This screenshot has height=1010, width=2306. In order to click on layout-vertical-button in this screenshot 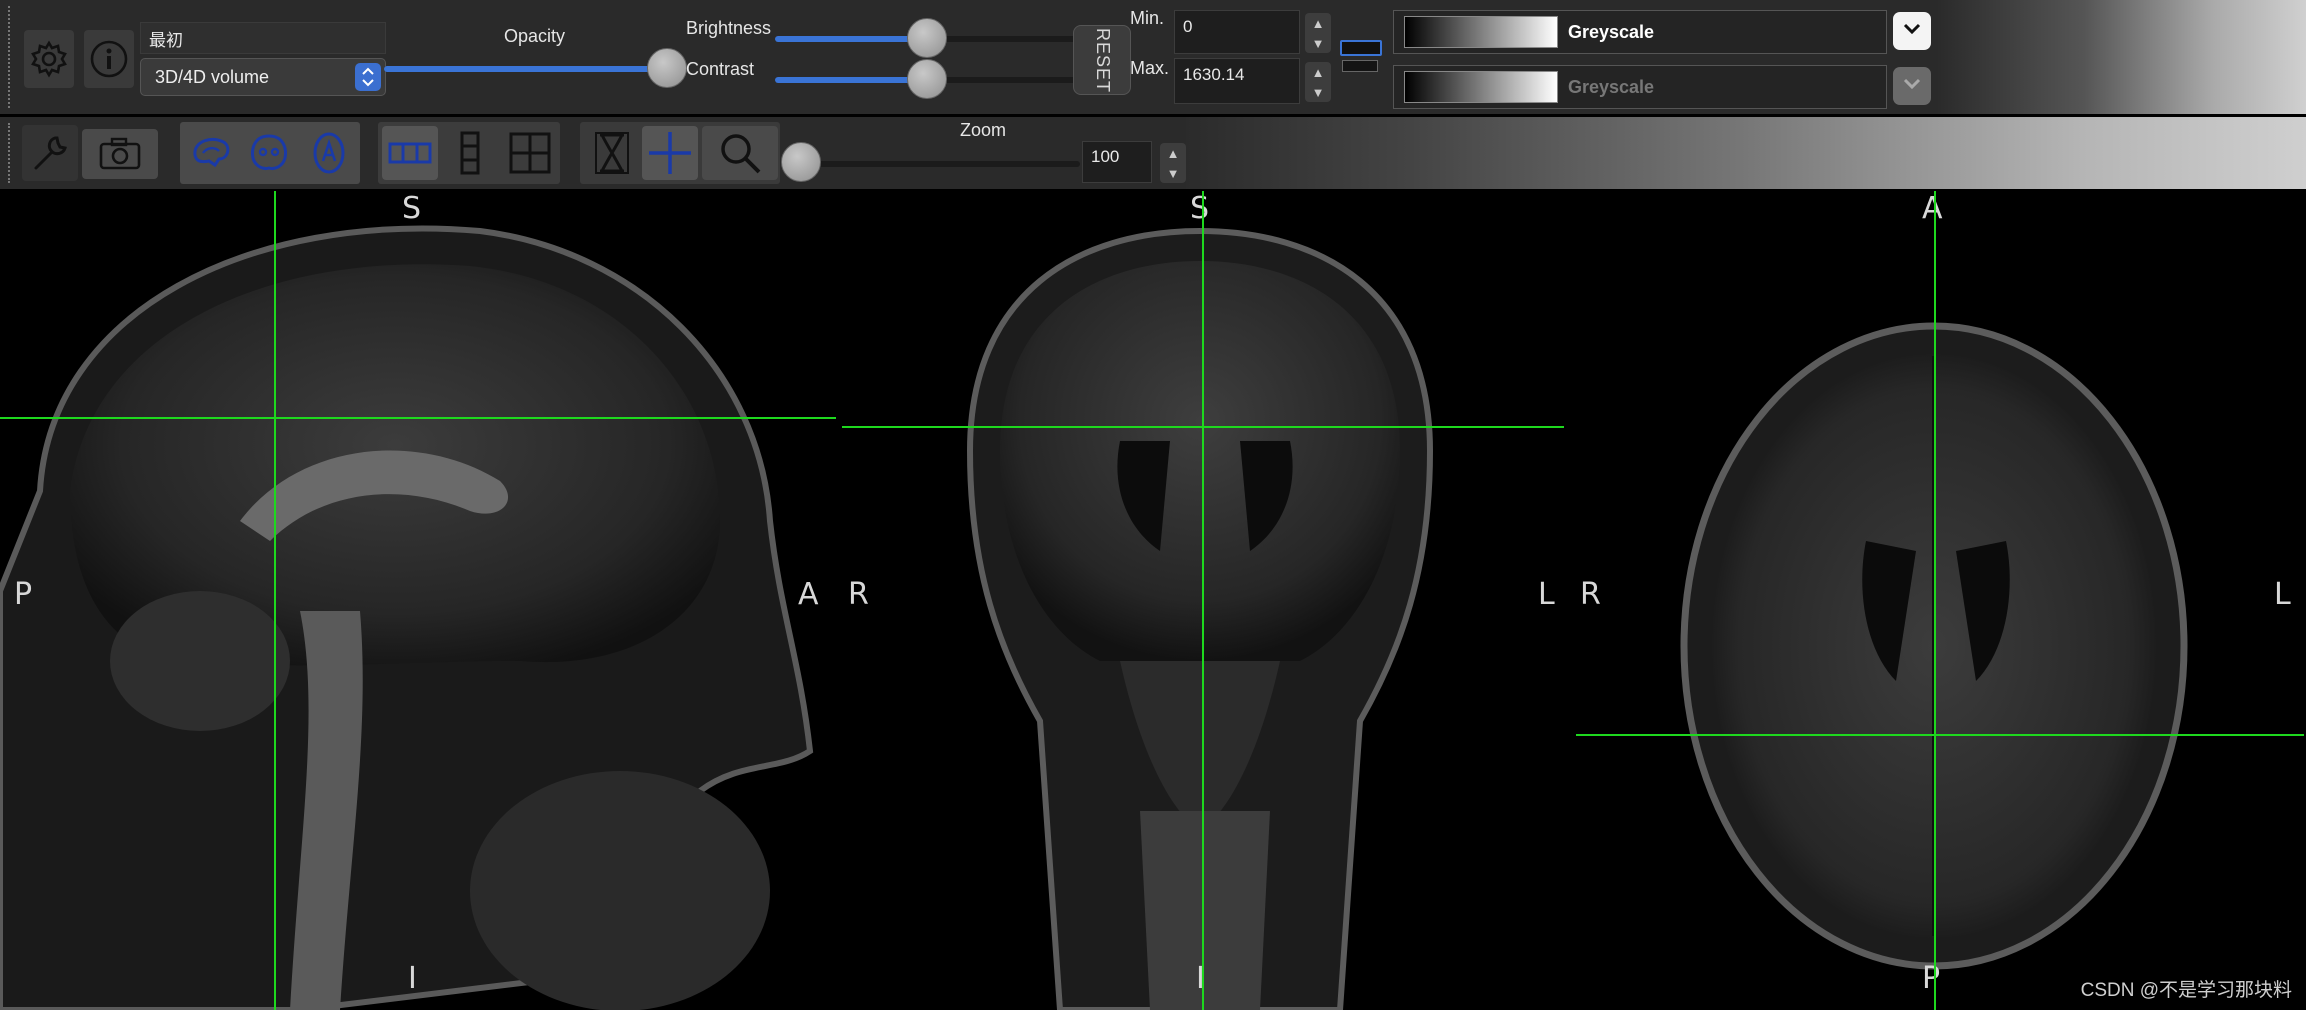, I will do `click(470, 153)`.